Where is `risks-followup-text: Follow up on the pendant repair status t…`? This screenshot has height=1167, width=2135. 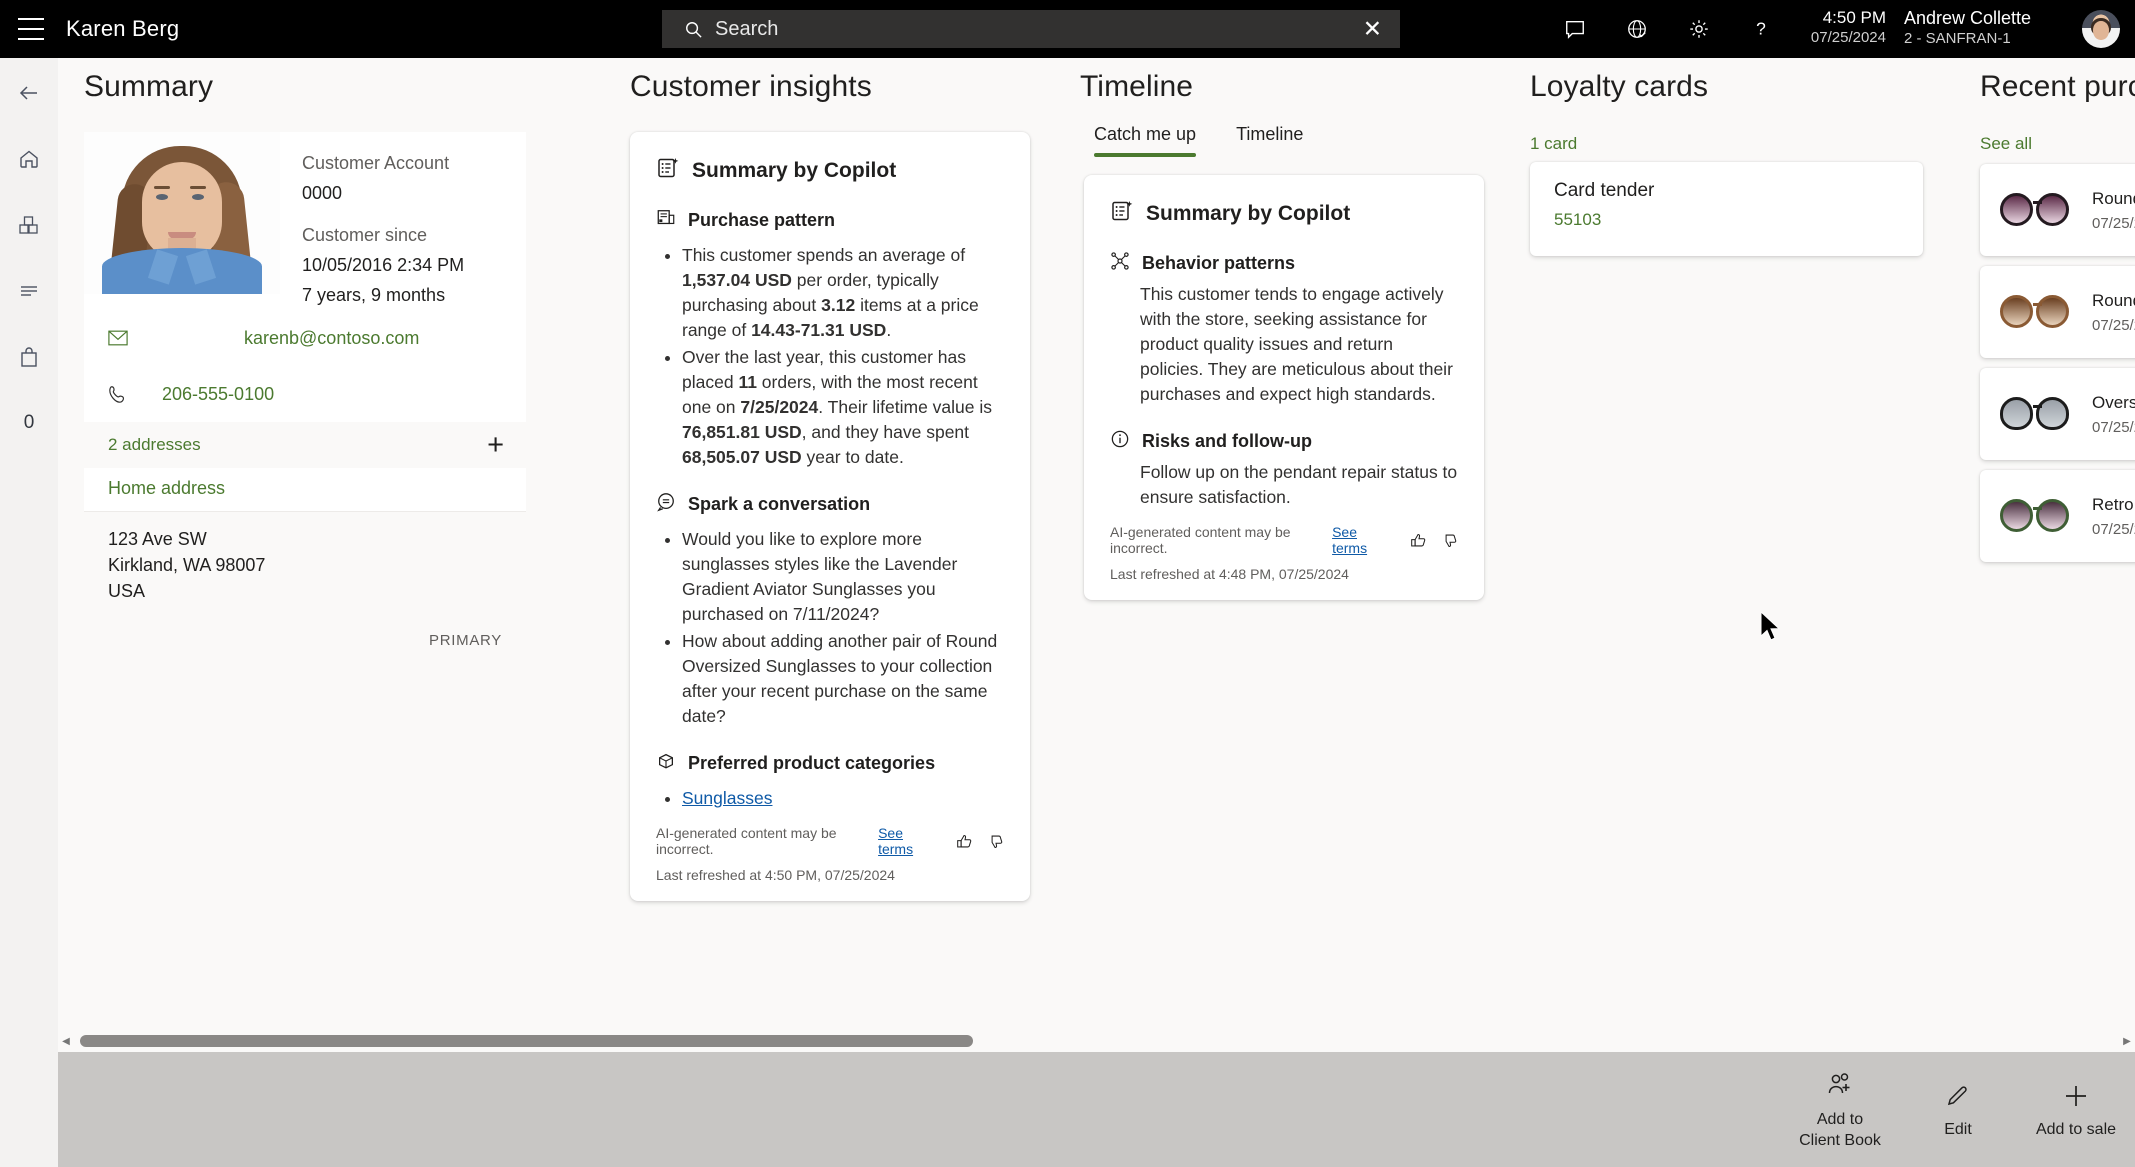
risks-followup-text: Follow up on the pendant repair status t… is located at coordinates (1299, 484).